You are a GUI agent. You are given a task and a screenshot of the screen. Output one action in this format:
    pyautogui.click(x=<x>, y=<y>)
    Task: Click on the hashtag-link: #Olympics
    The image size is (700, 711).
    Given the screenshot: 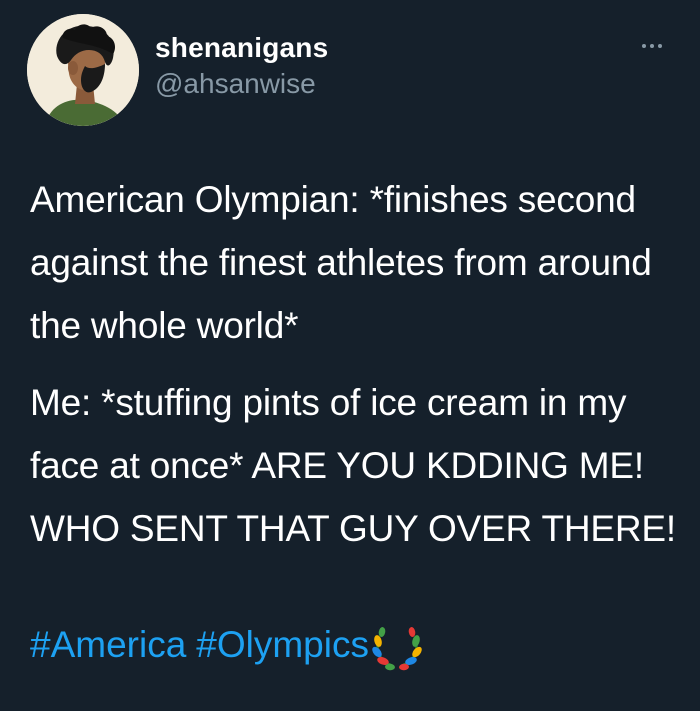 What is the action you would take?
    pyautogui.click(x=282, y=644)
    